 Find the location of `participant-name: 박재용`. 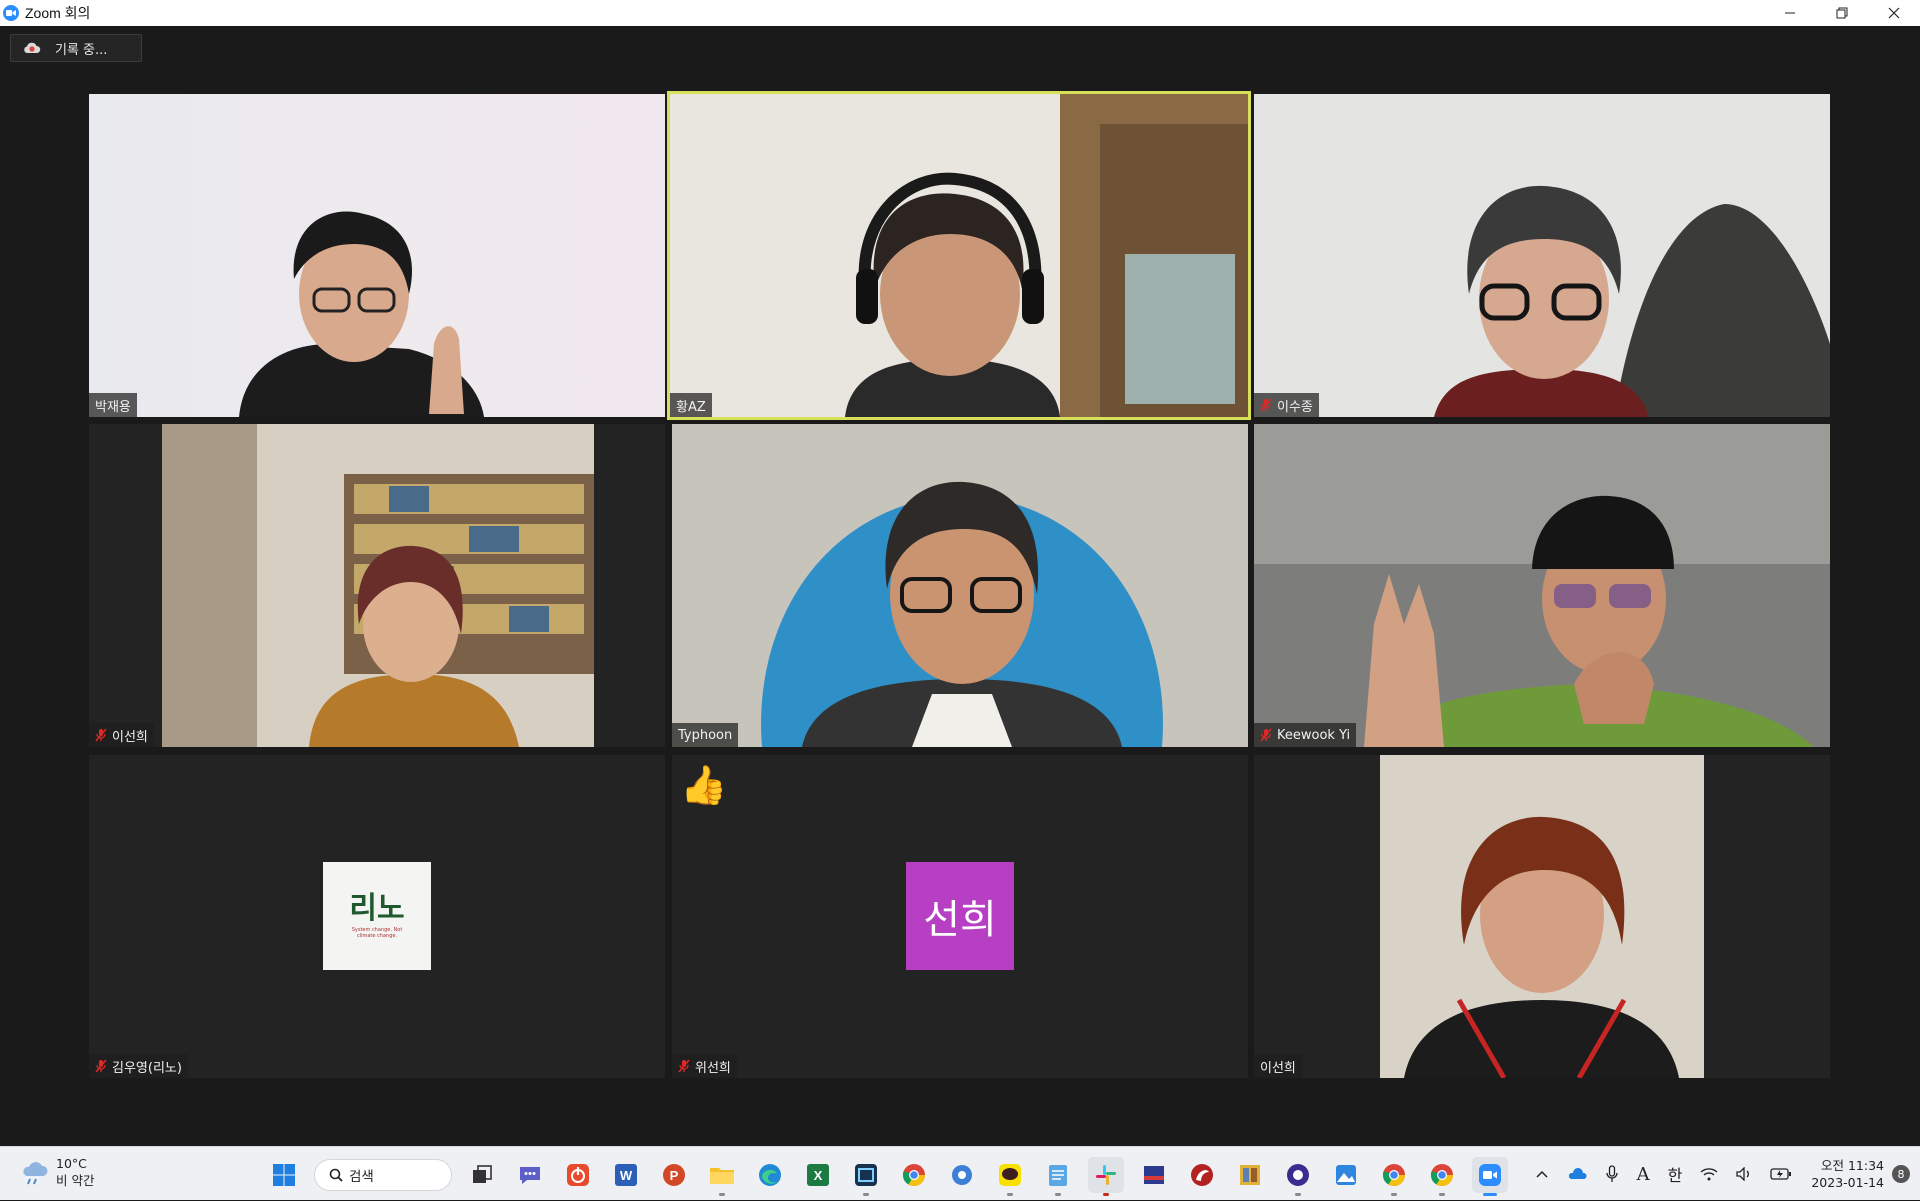

participant-name: 박재용 is located at coordinates (113, 407).